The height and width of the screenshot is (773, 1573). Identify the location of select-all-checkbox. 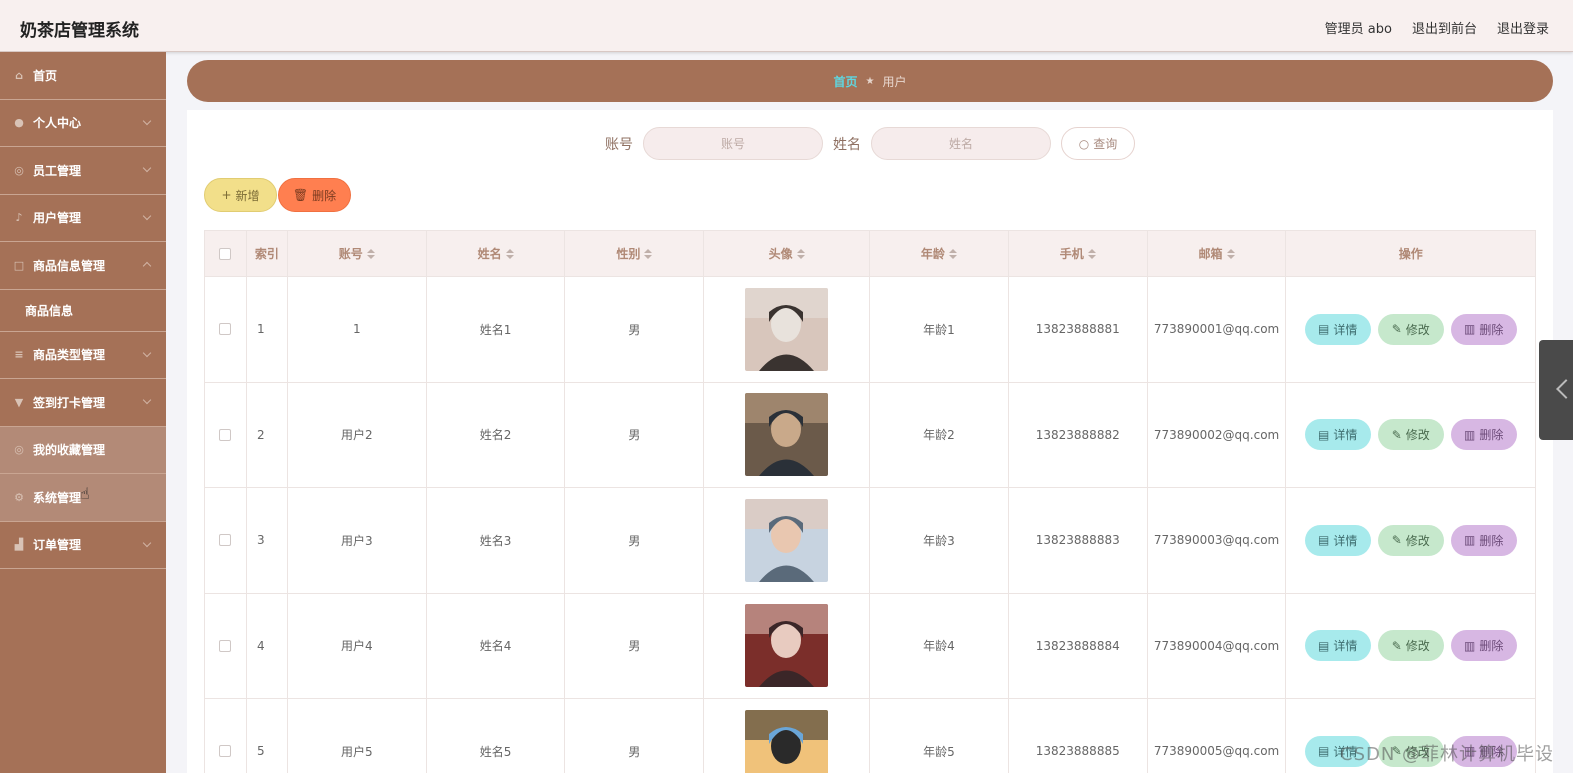
(225, 253).